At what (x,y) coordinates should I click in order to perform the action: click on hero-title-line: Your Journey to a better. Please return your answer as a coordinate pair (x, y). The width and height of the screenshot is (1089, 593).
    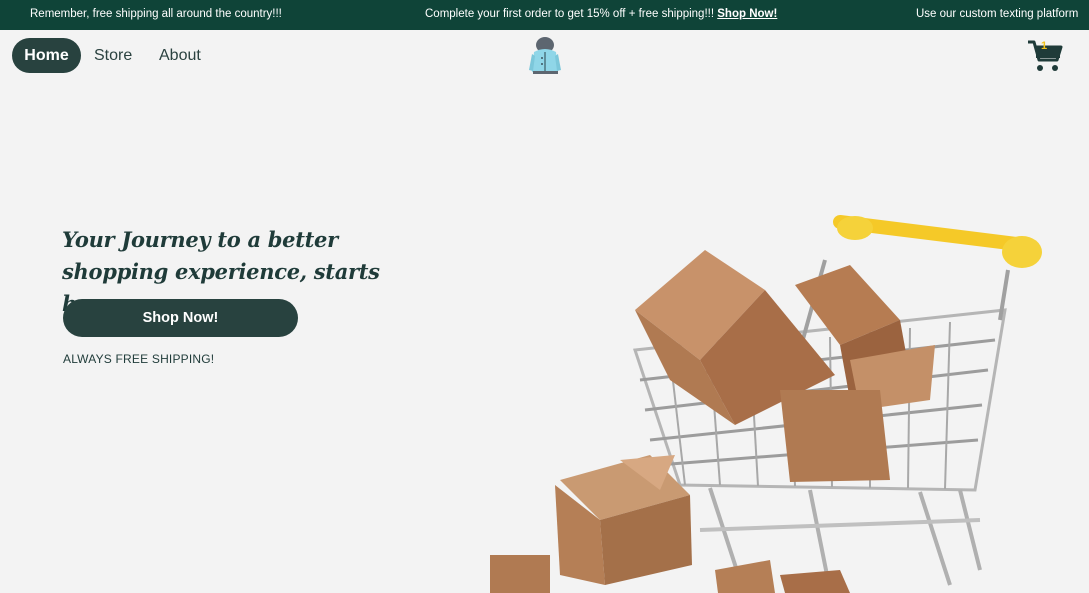
    Looking at the image, I should click on (200, 239).